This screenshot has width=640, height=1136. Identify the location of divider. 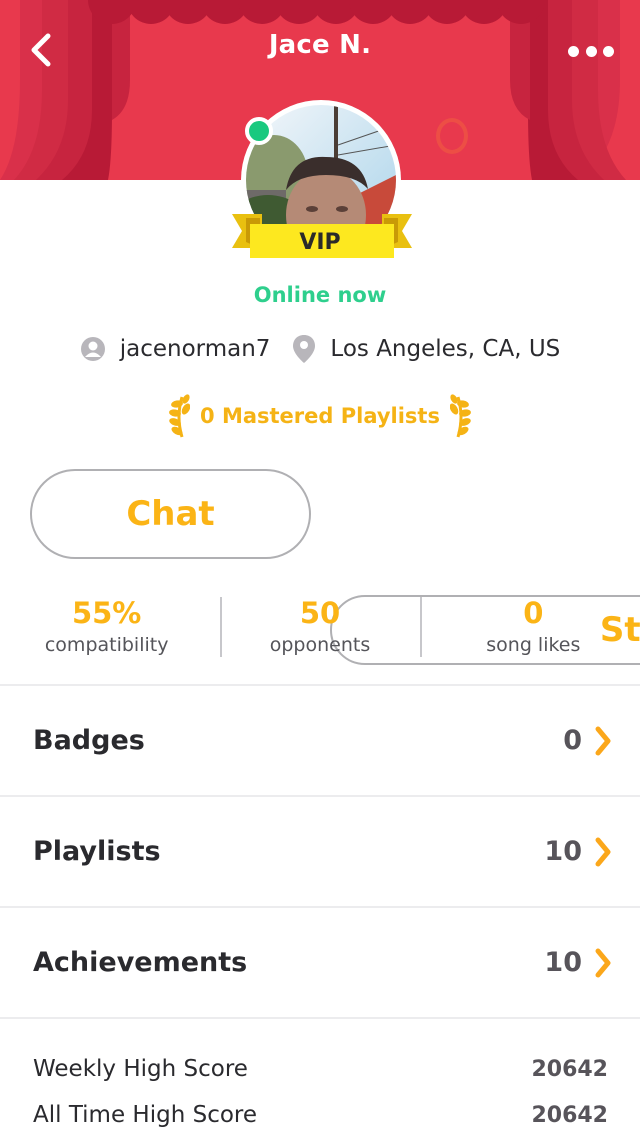
(320, 1018).